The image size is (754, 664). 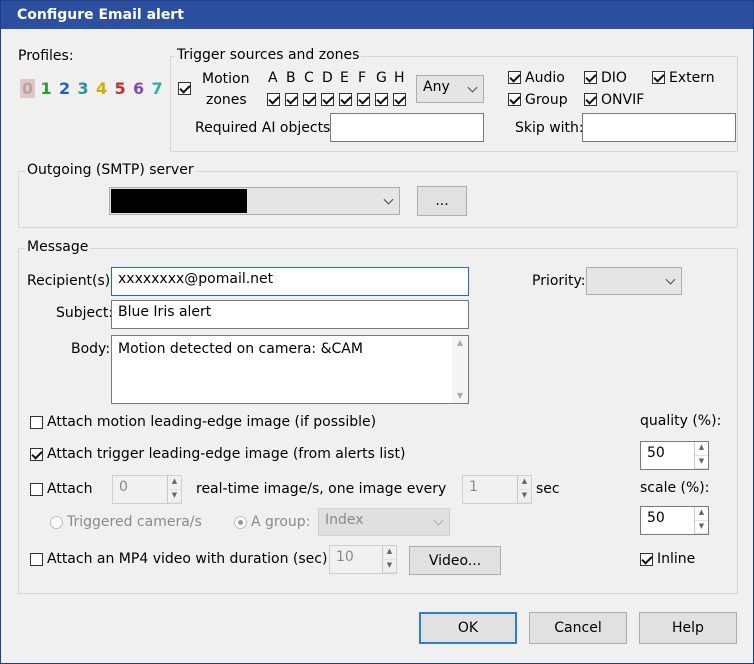 What do you see at coordinates (83, 88) in the screenshot?
I see `profile-3-button: 3` at bounding box center [83, 88].